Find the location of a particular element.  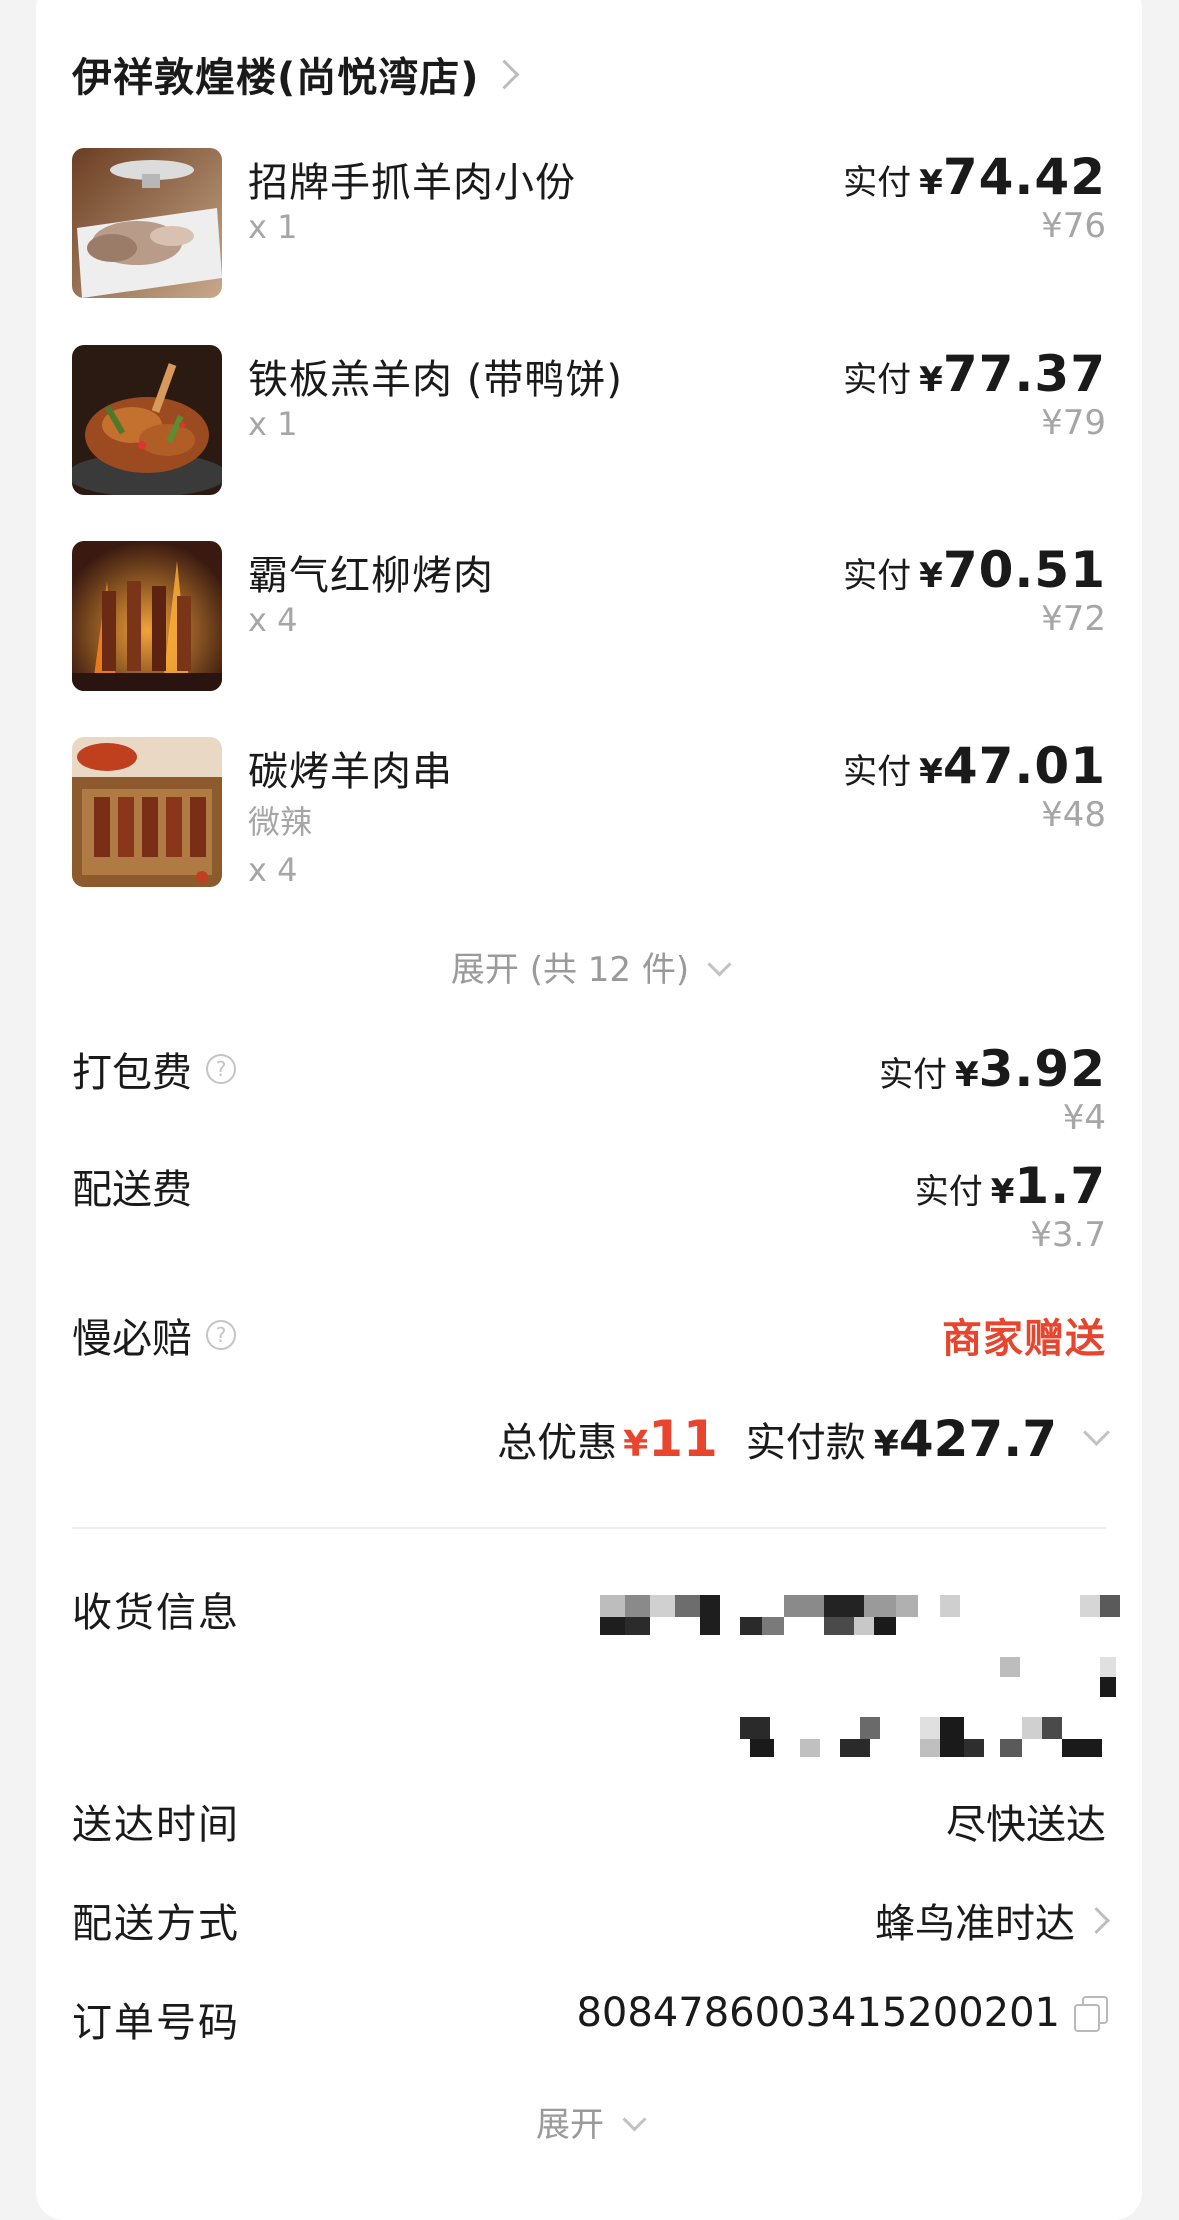

divider is located at coordinates (589, 1528).